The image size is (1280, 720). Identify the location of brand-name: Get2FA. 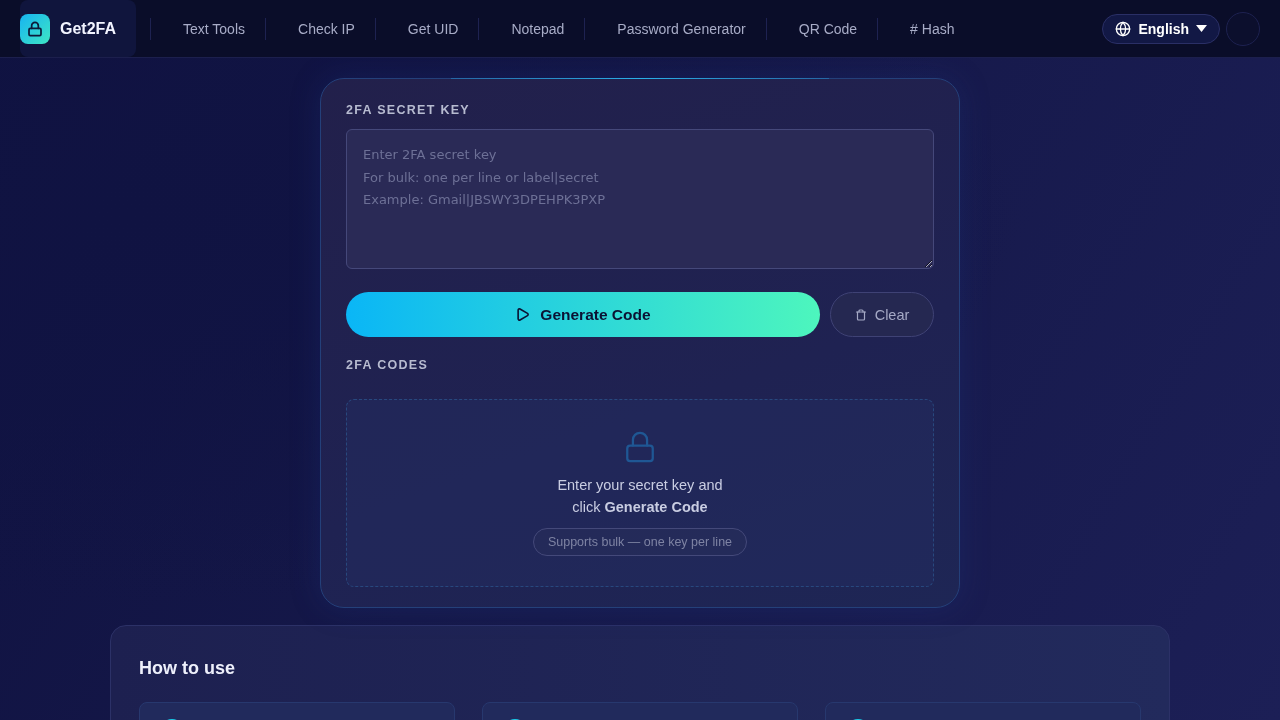
(88, 28).